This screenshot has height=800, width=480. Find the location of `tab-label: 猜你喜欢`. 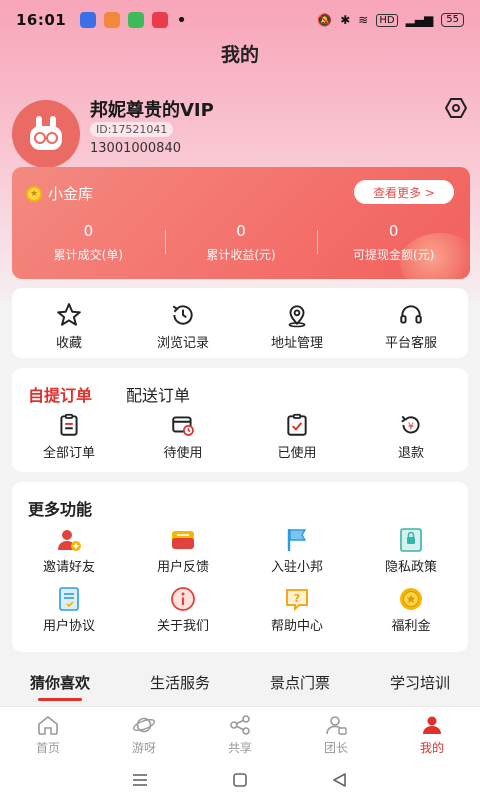

tab-label: 猜你喜欢 is located at coordinates (59, 683).